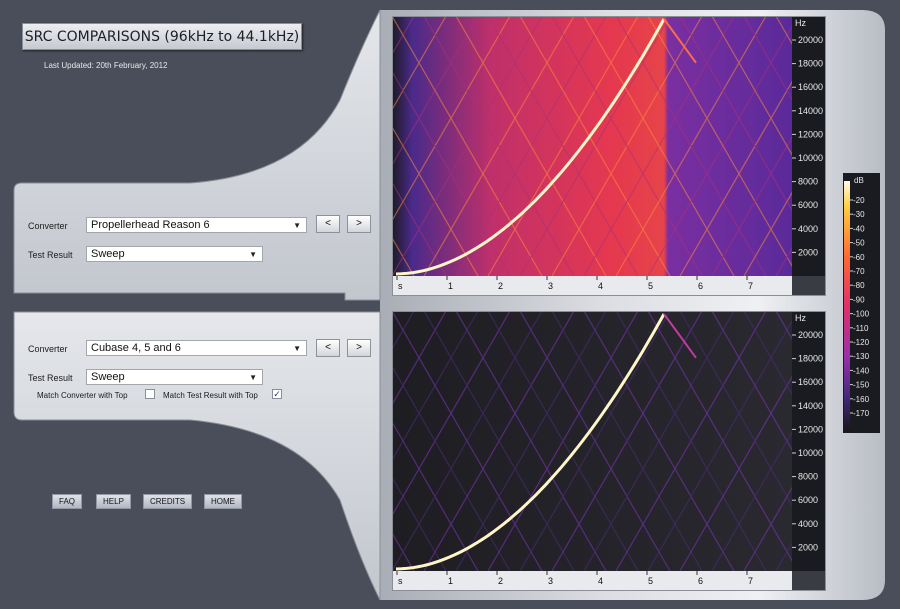 The image size is (900, 609). Describe the element at coordinates (210, 395) in the screenshot. I see `match-result-label: Match Test Result with Top` at that location.